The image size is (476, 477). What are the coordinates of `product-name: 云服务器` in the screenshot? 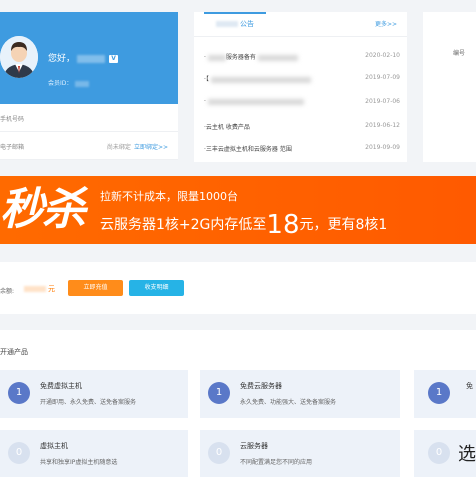 It's located at (254, 446).